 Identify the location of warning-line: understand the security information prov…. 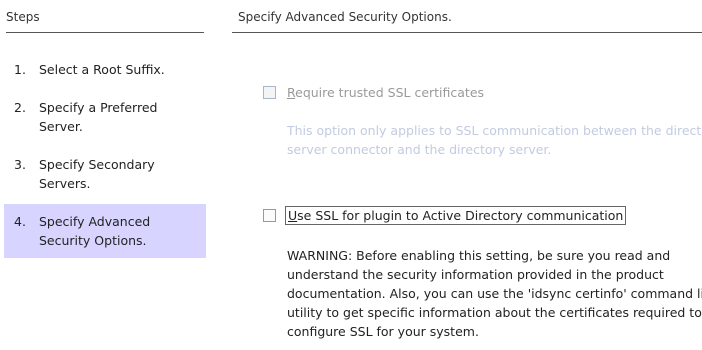
(475, 274).